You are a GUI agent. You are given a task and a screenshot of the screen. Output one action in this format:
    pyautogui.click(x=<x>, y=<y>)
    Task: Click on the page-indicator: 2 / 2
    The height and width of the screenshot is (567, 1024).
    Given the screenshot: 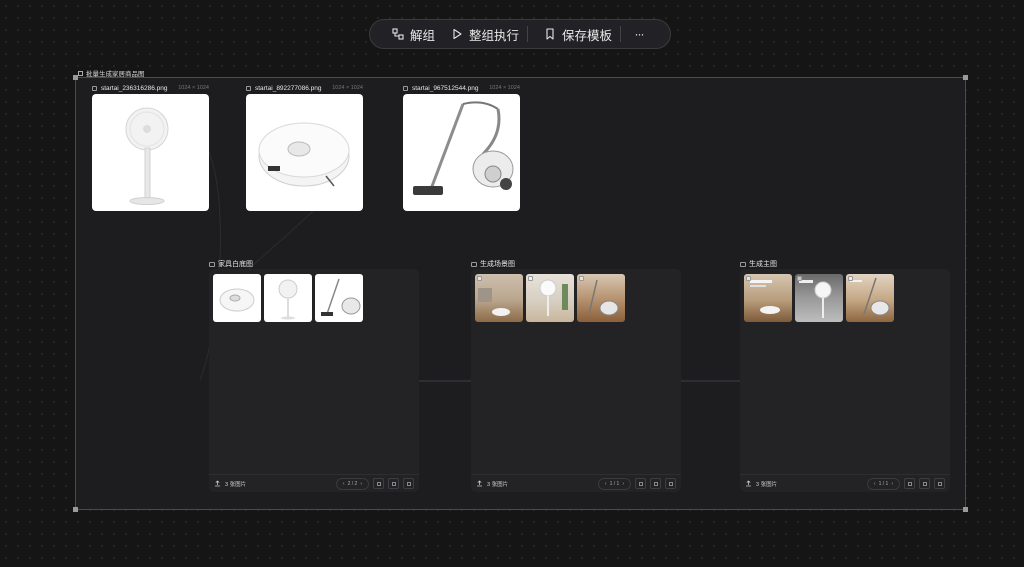 What is the action you would take?
    pyautogui.click(x=352, y=483)
    